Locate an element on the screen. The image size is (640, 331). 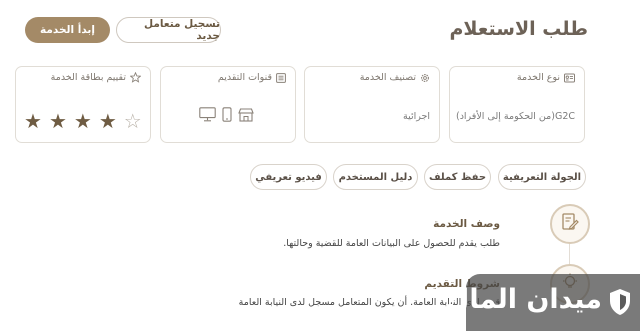
description-title: وصف الخدمة is located at coordinates (466, 224).